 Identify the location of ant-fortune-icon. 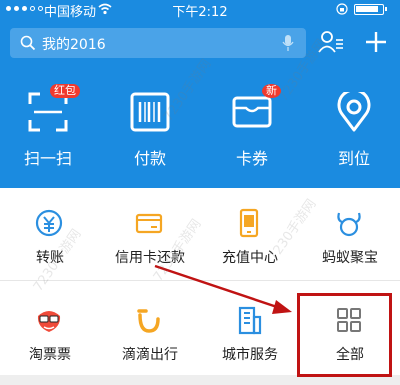
(349, 224).